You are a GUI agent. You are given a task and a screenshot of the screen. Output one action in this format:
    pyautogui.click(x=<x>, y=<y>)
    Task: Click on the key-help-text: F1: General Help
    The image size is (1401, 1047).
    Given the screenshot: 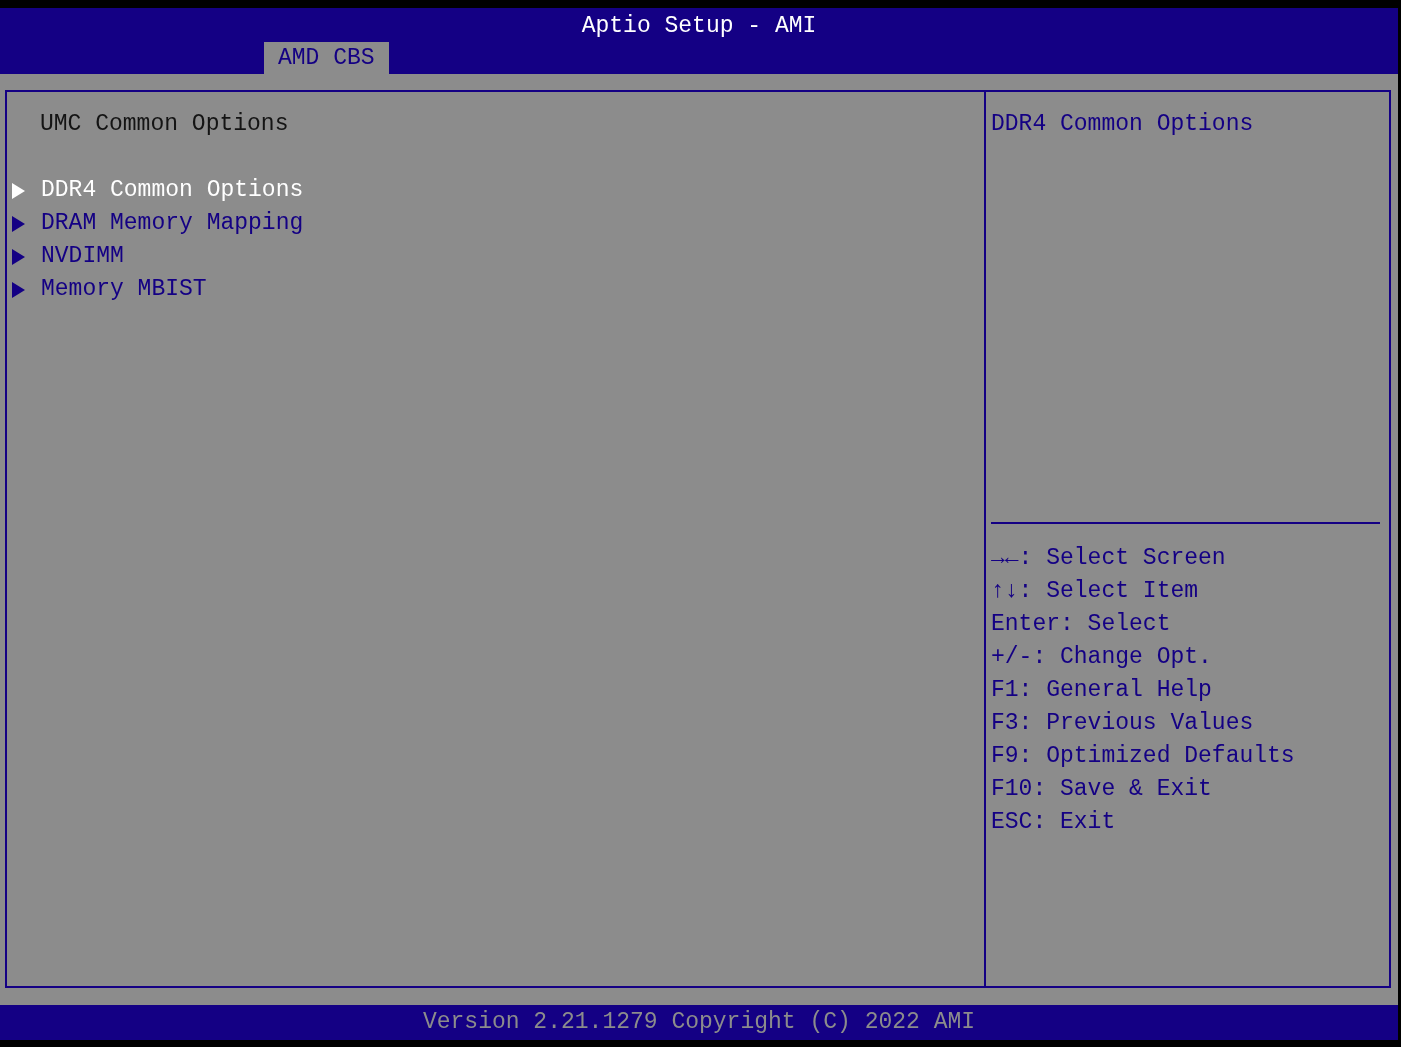 What is the action you would take?
    pyautogui.click(x=1101, y=690)
    